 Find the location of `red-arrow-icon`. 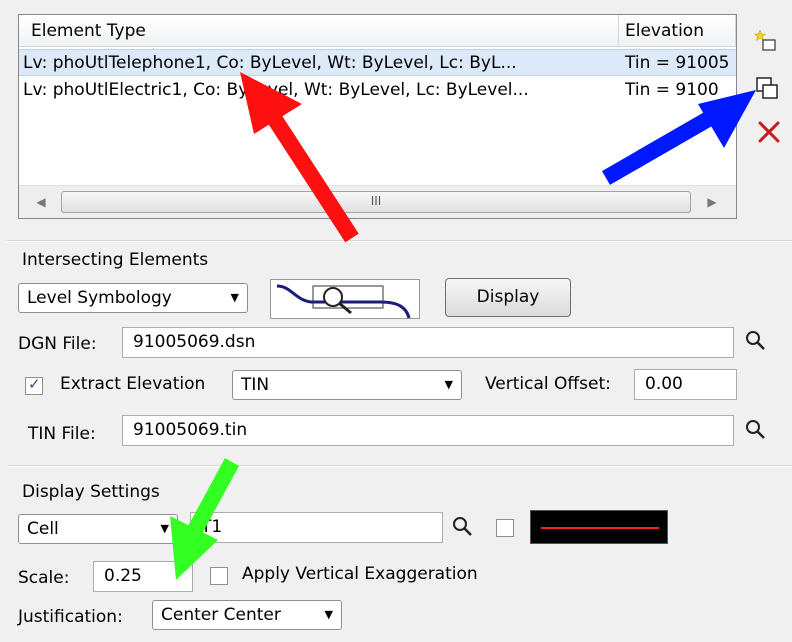

red-arrow-icon is located at coordinates (299, 157).